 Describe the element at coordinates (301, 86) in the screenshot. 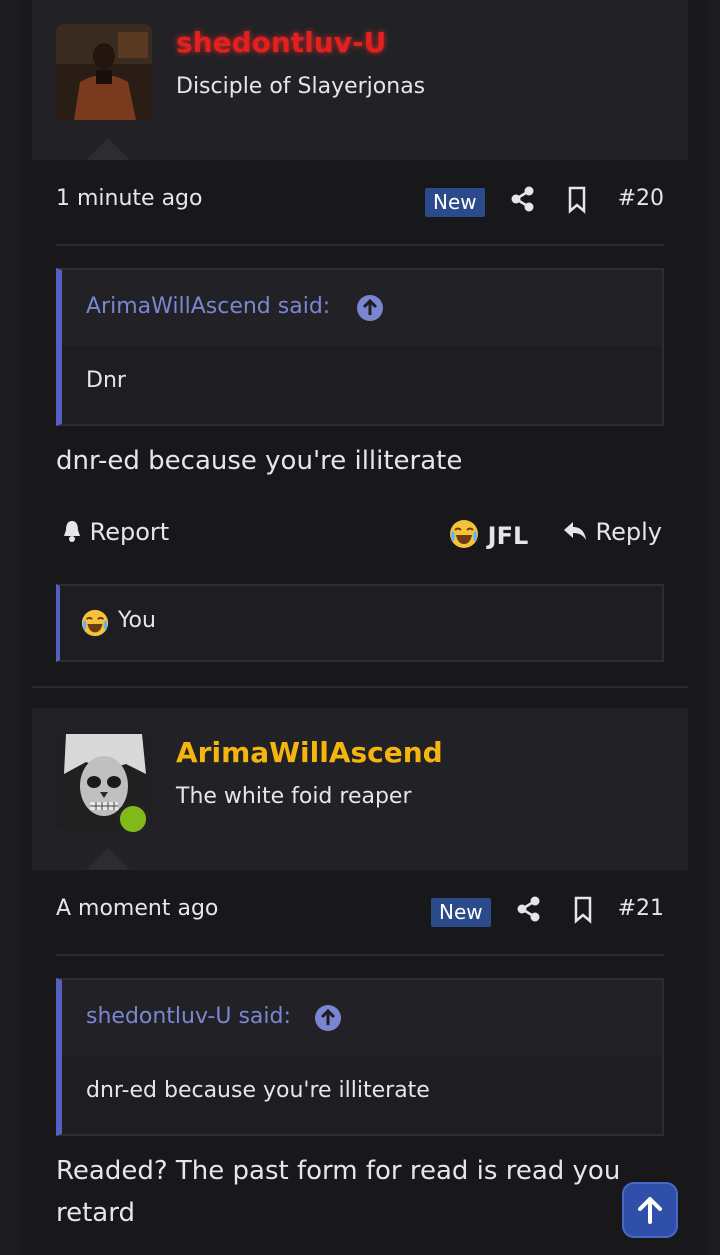

I see `user-title: Disciple of Slayerjonas` at that location.